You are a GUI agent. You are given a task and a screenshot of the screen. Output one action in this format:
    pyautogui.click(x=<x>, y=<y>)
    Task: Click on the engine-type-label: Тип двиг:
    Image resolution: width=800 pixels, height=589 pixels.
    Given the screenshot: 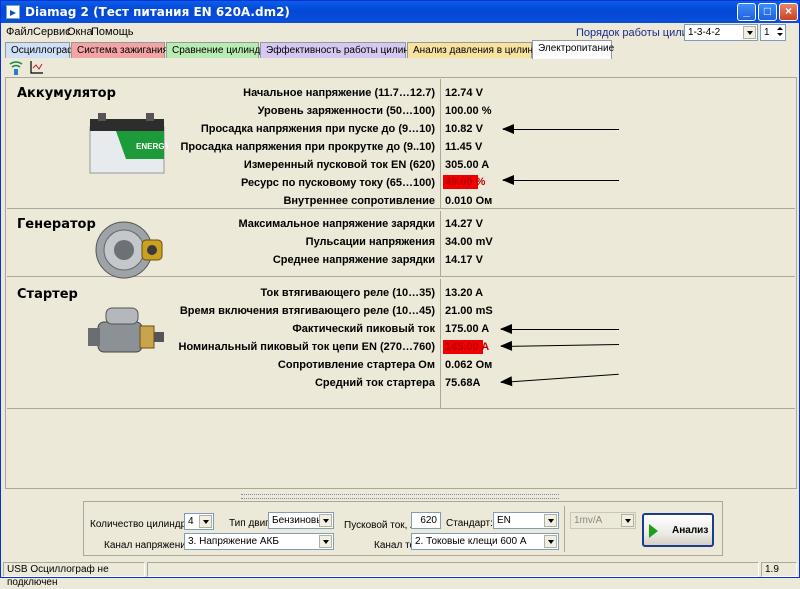 What is the action you would take?
    pyautogui.click(x=250, y=523)
    